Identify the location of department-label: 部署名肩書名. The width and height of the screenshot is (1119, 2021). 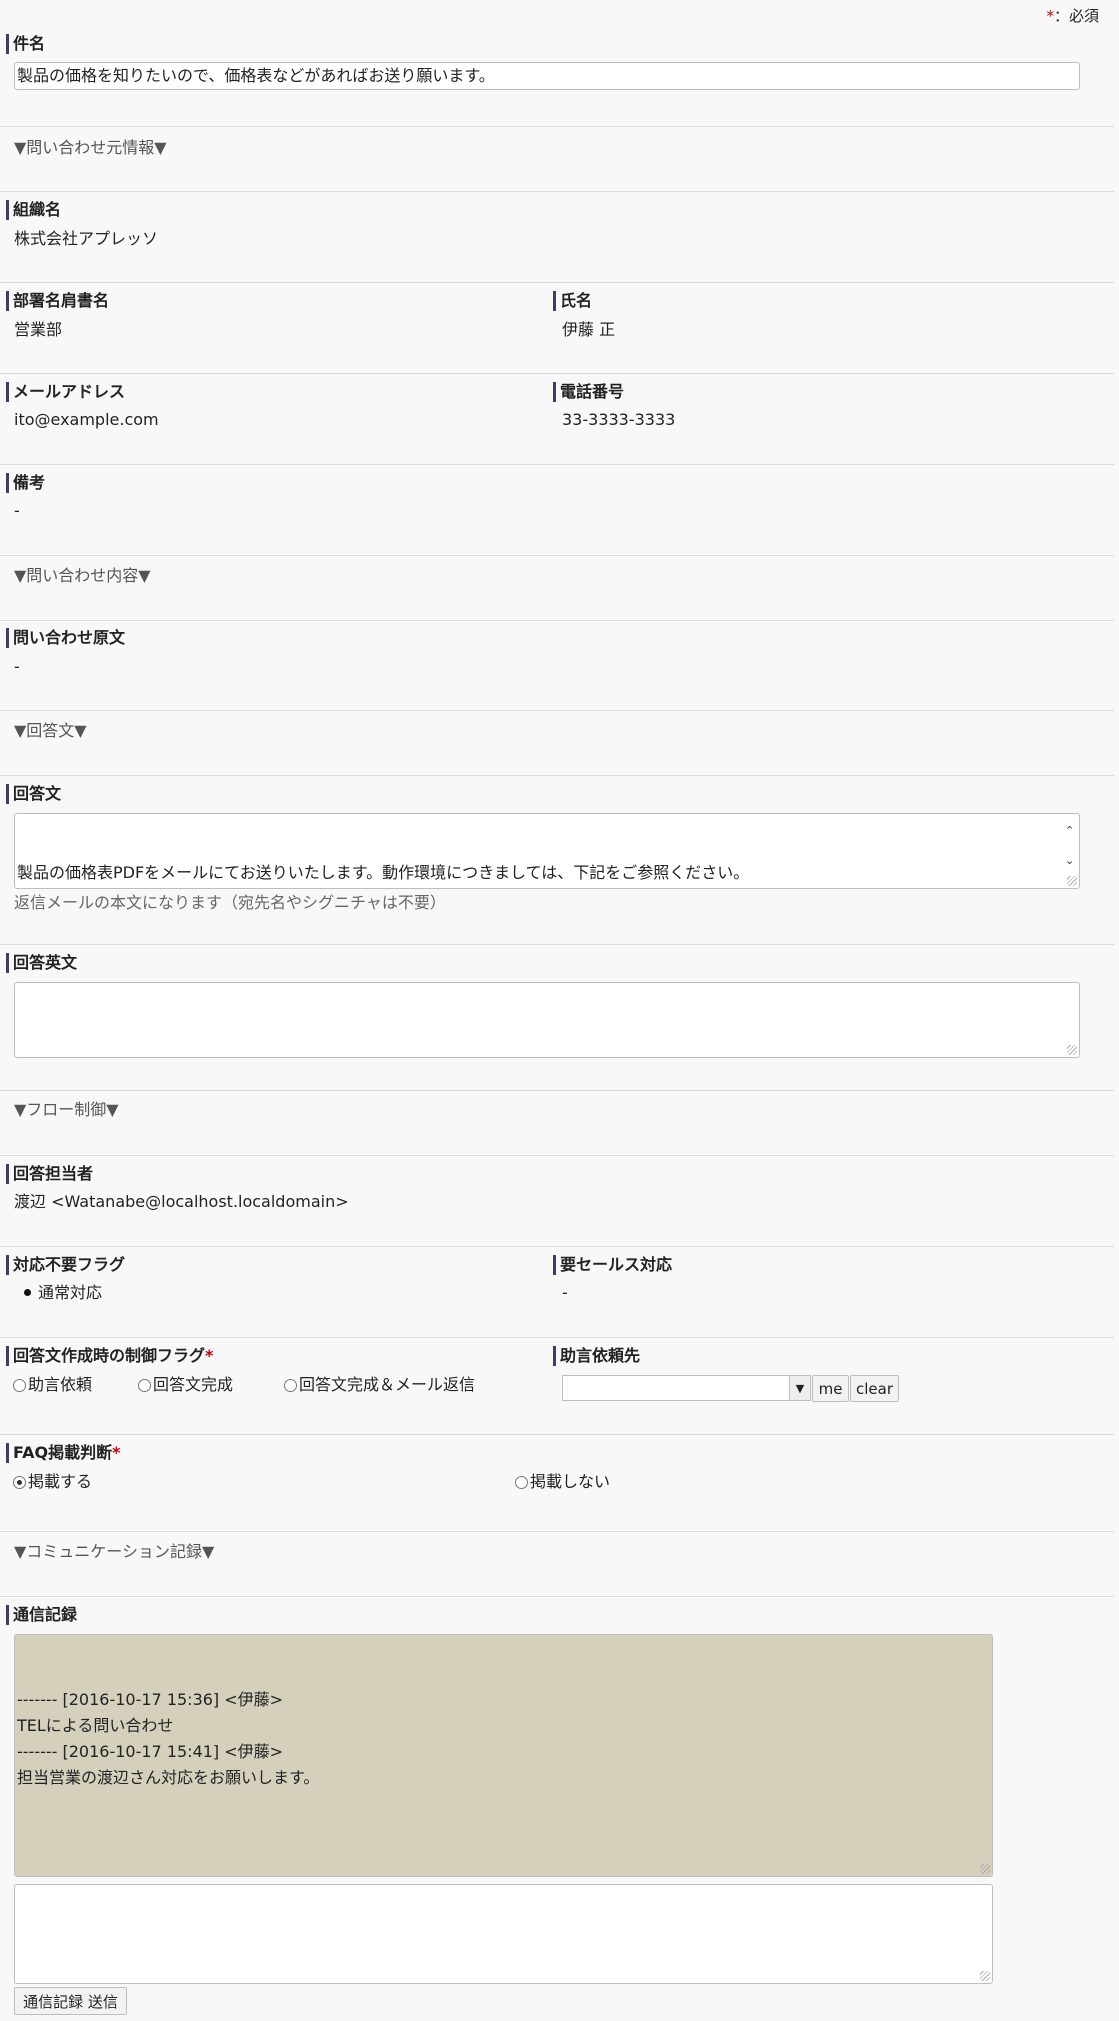
(57, 301).